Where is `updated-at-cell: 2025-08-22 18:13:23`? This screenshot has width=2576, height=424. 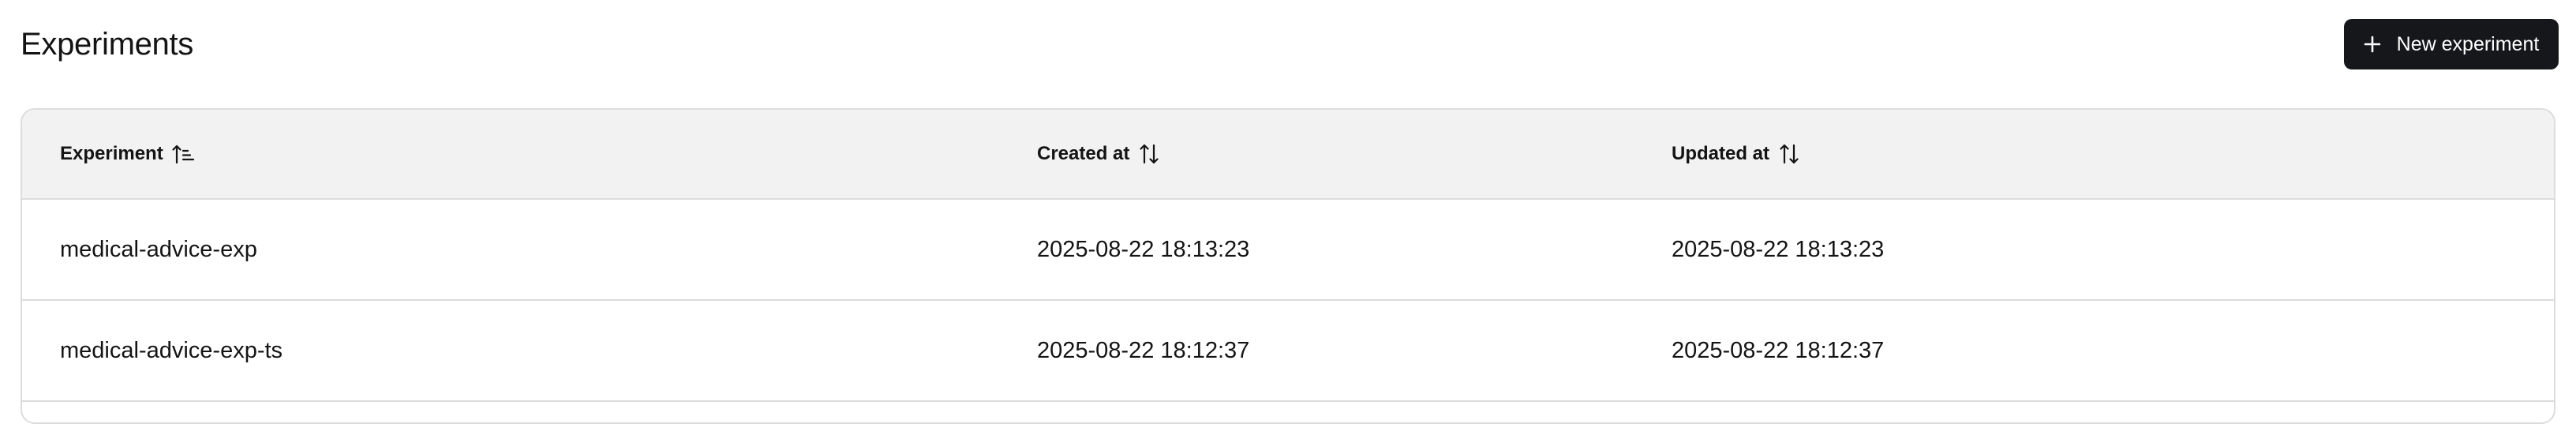 updated-at-cell: 2025-08-22 18:13:23 is located at coordinates (1778, 249).